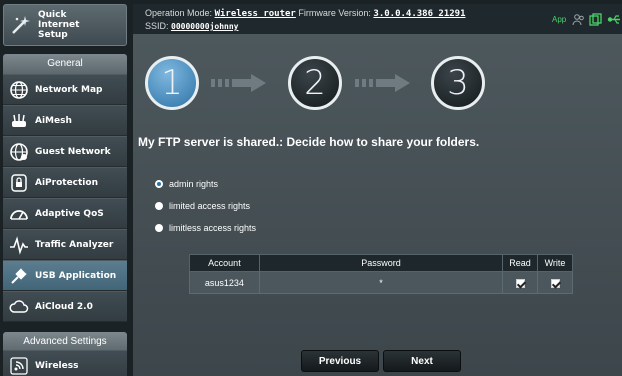 The width and height of the screenshot is (622, 376). I want to click on ssid-line: SSID: 00000000johnny, so click(191, 26).